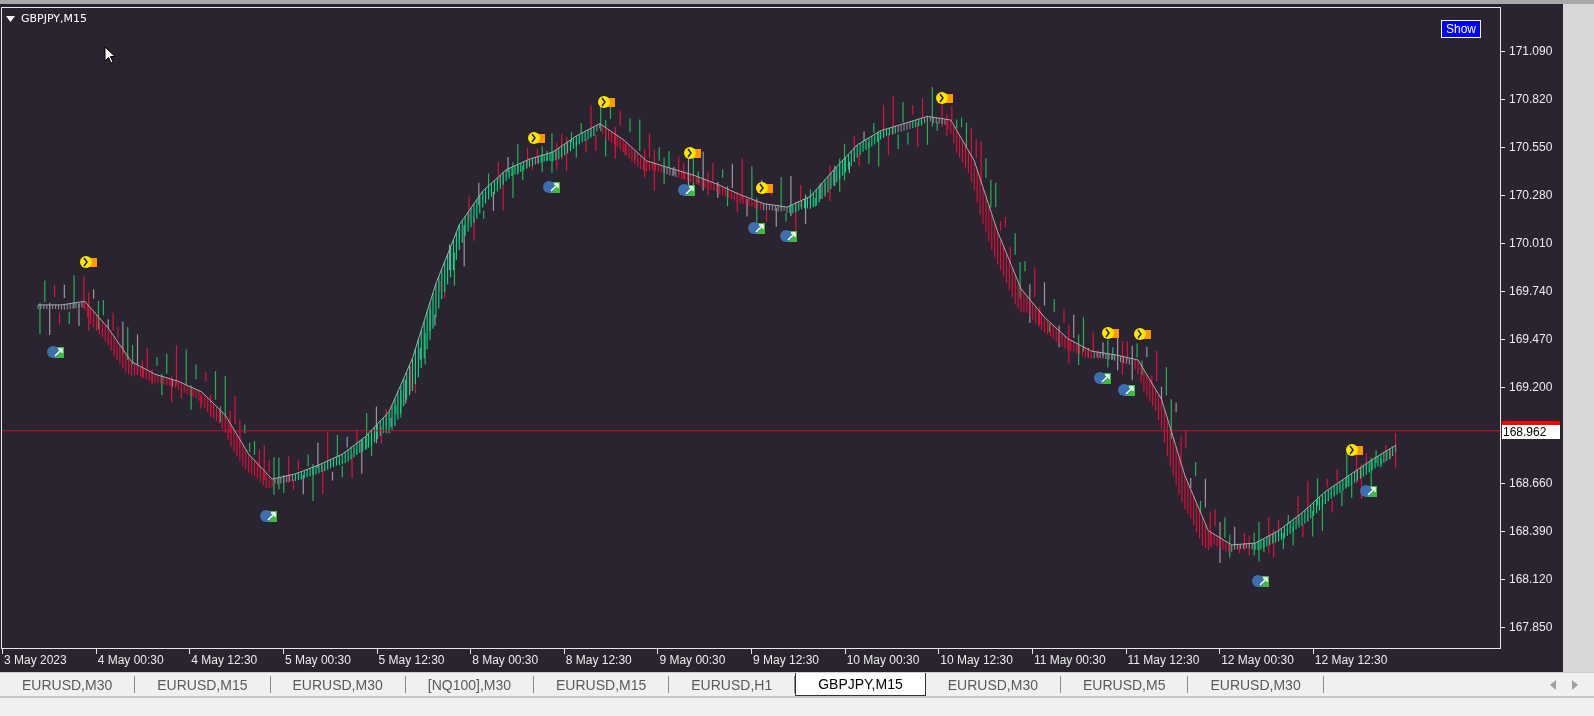 The image size is (1594, 716). What do you see at coordinates (883, 660) in the screenshot?
I see `time-axis-label: 10 May 00:30` at bounding box center [883, 660].